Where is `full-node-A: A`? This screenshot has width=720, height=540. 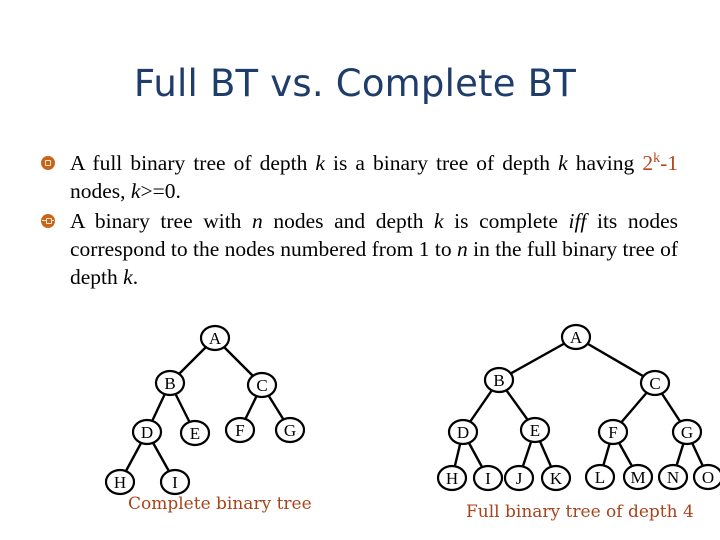 full-node-A: A is located at coordinates (576, 337).